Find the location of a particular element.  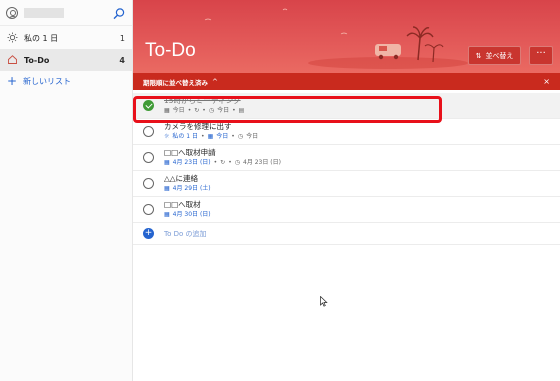

add-task-input: + To Do の追加 is located at coordinates (346, 234).